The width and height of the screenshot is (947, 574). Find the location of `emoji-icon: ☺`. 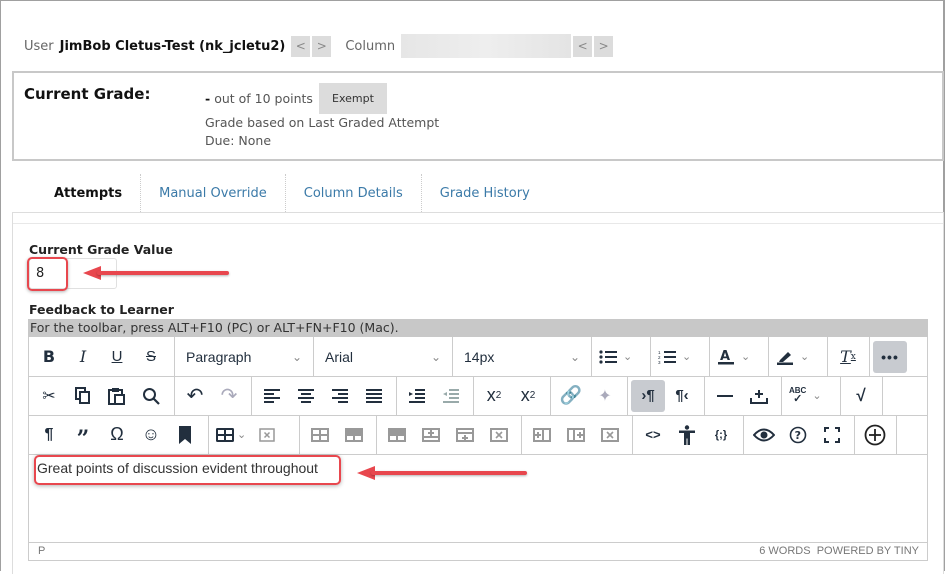

emoji-icon: ☺ is located at coordinates (151, 435).